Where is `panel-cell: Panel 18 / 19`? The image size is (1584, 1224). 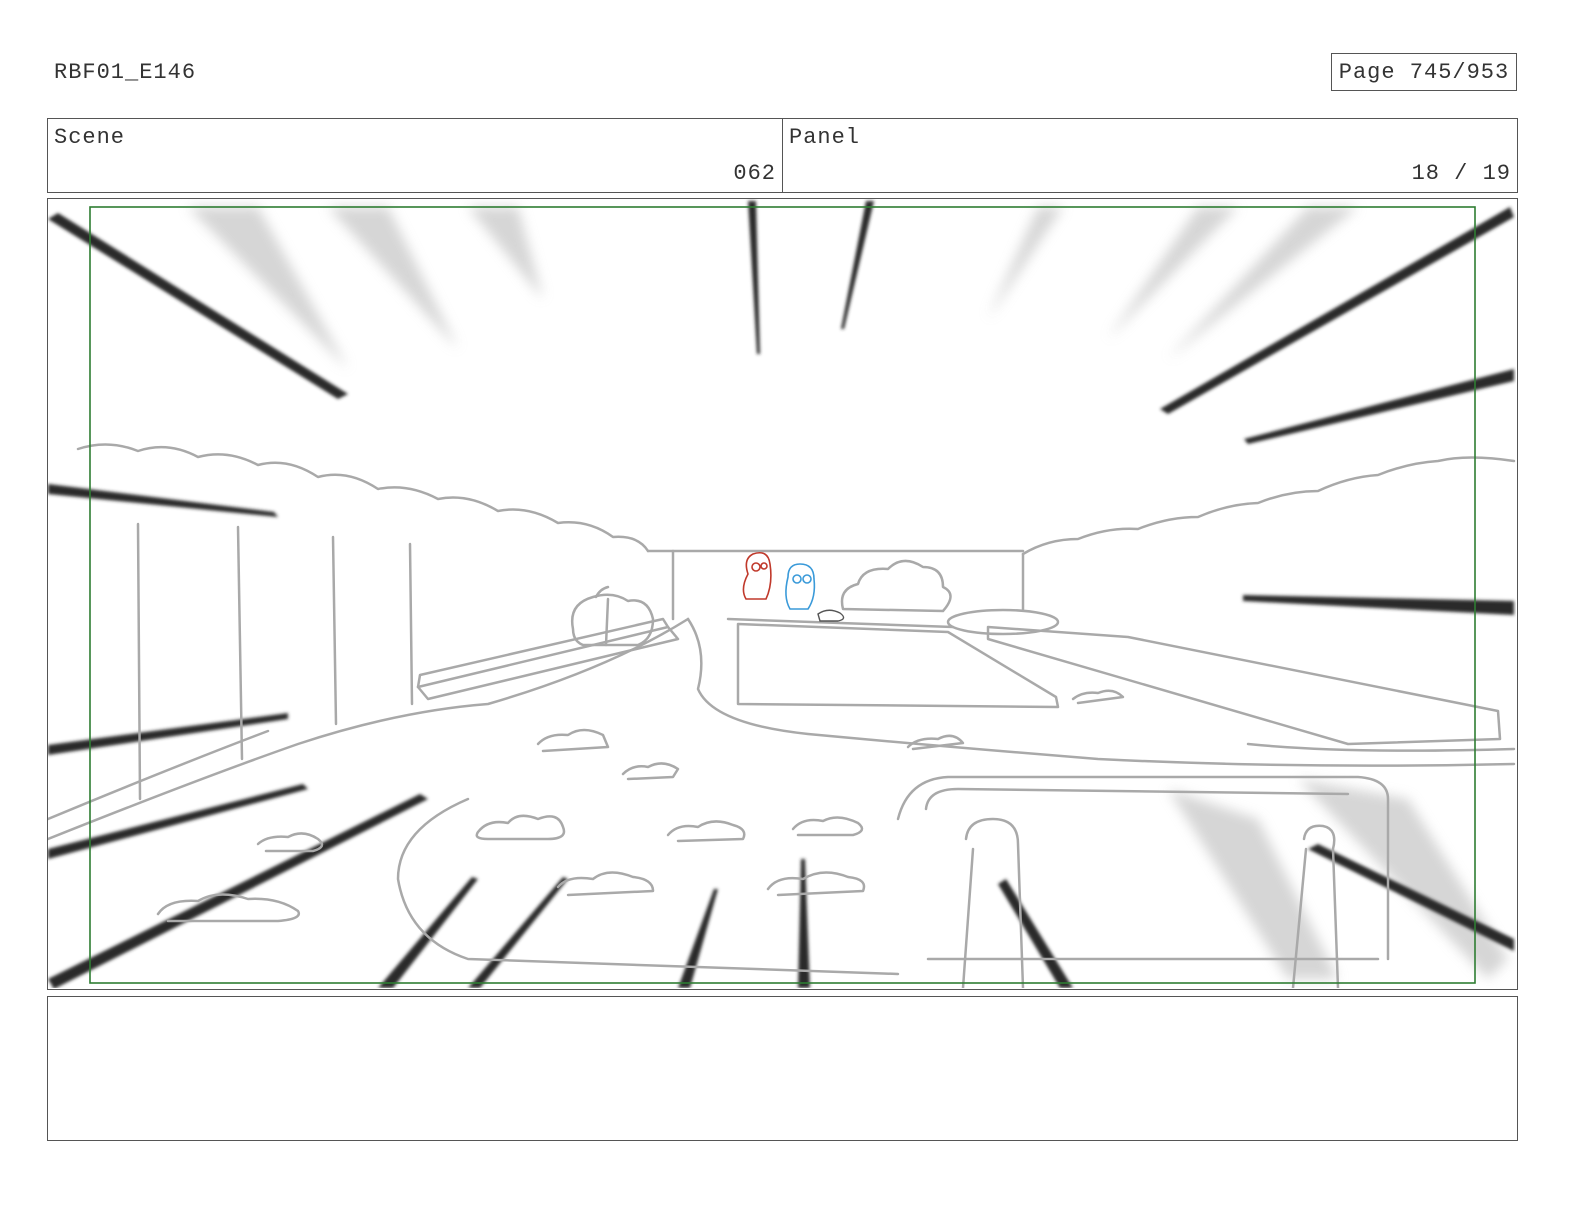 panel-cell: Panel 18 / 19 is located at coordinates (1149, 155).